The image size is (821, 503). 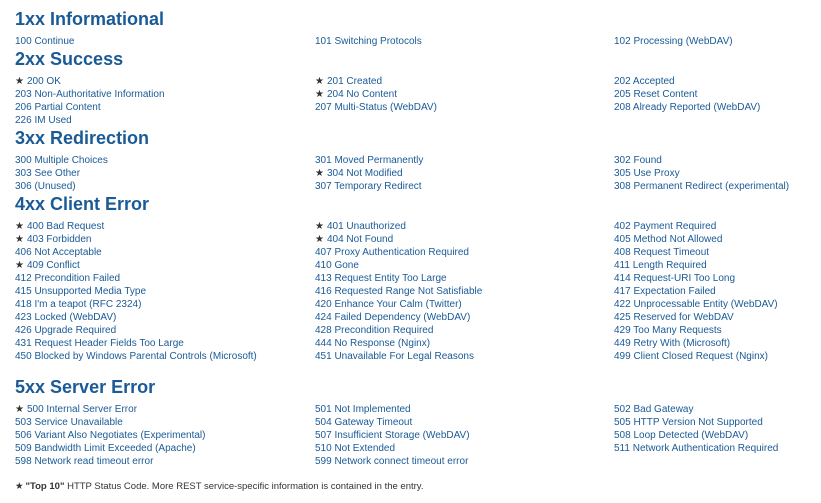 I want to click on status-code-label: 100 Continue, so click(x=45, y=41).